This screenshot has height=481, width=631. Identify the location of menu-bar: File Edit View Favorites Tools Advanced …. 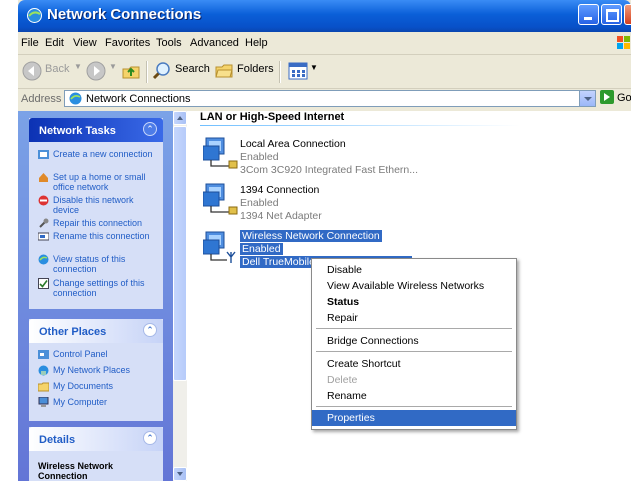
(324, 43).